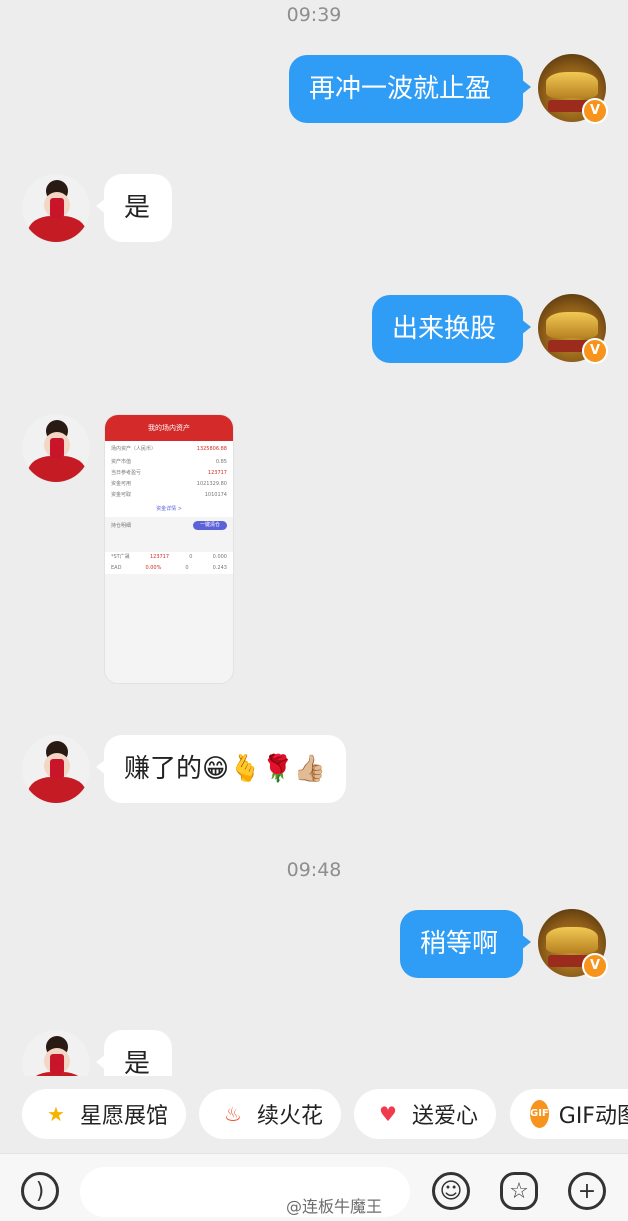 Image resolution: width=628 pixels, height=1221 pixels. Describe the element at coordinates (219, 568) in the screenshot. I see `holding-value: 0.243` at that location.